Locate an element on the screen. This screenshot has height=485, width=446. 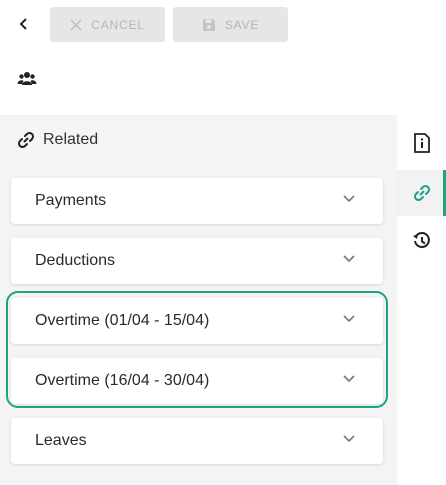
info-tab is located at coordinates (421, 143).